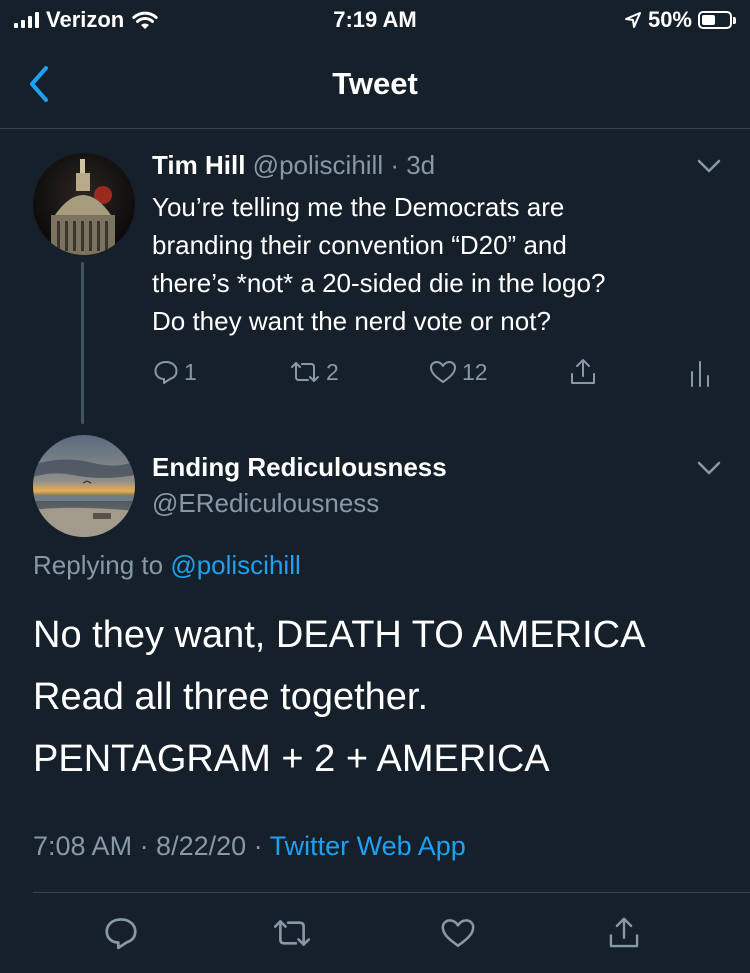 The width and height of the screenshot is (750, 973). Describe the element at coordinates (391, 892) in the screenshot. I see `divider` at that location.